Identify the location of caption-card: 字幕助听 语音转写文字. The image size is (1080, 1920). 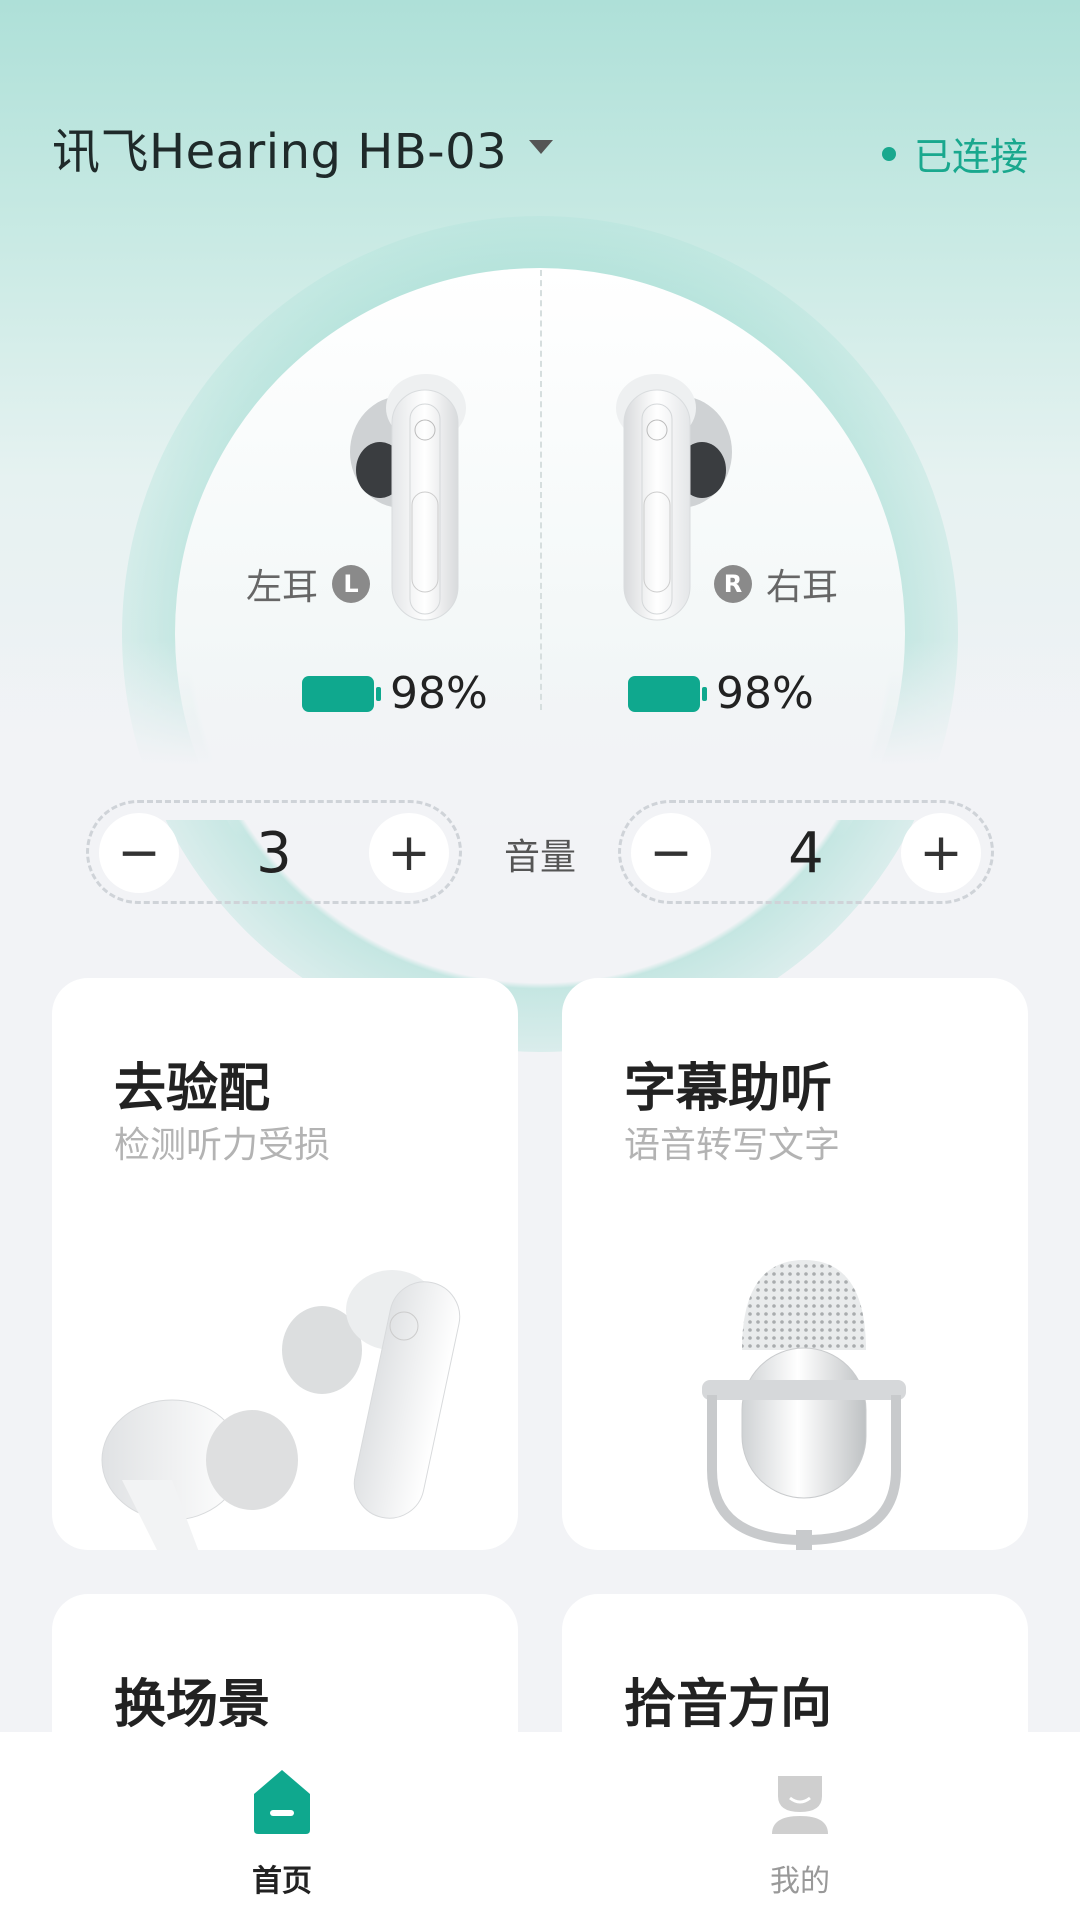
(795, 1264).